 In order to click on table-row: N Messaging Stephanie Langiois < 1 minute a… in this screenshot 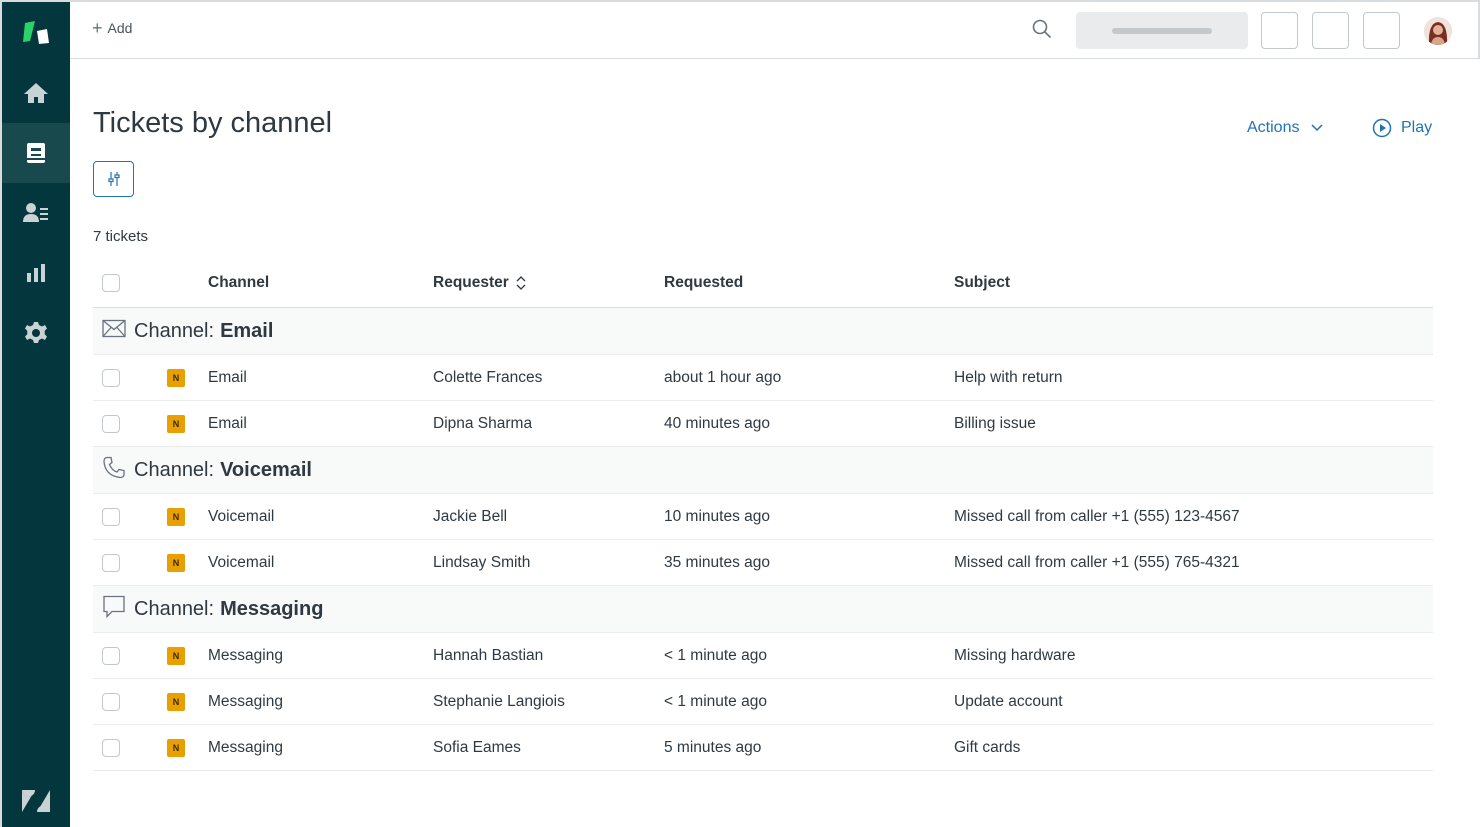, I will do `click(763, 702)`.